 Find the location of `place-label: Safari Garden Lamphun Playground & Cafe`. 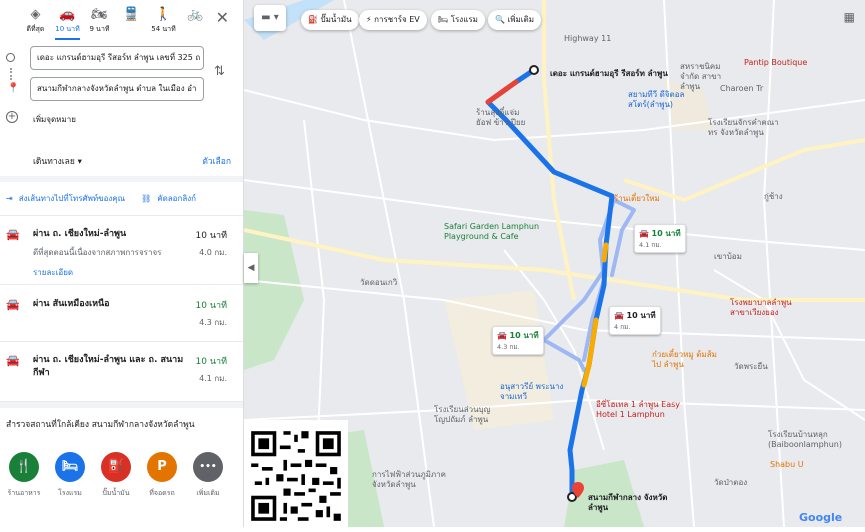

place-label: Safari Garden Lamphun Playground & Cafe is located at coordinates (499, 232).